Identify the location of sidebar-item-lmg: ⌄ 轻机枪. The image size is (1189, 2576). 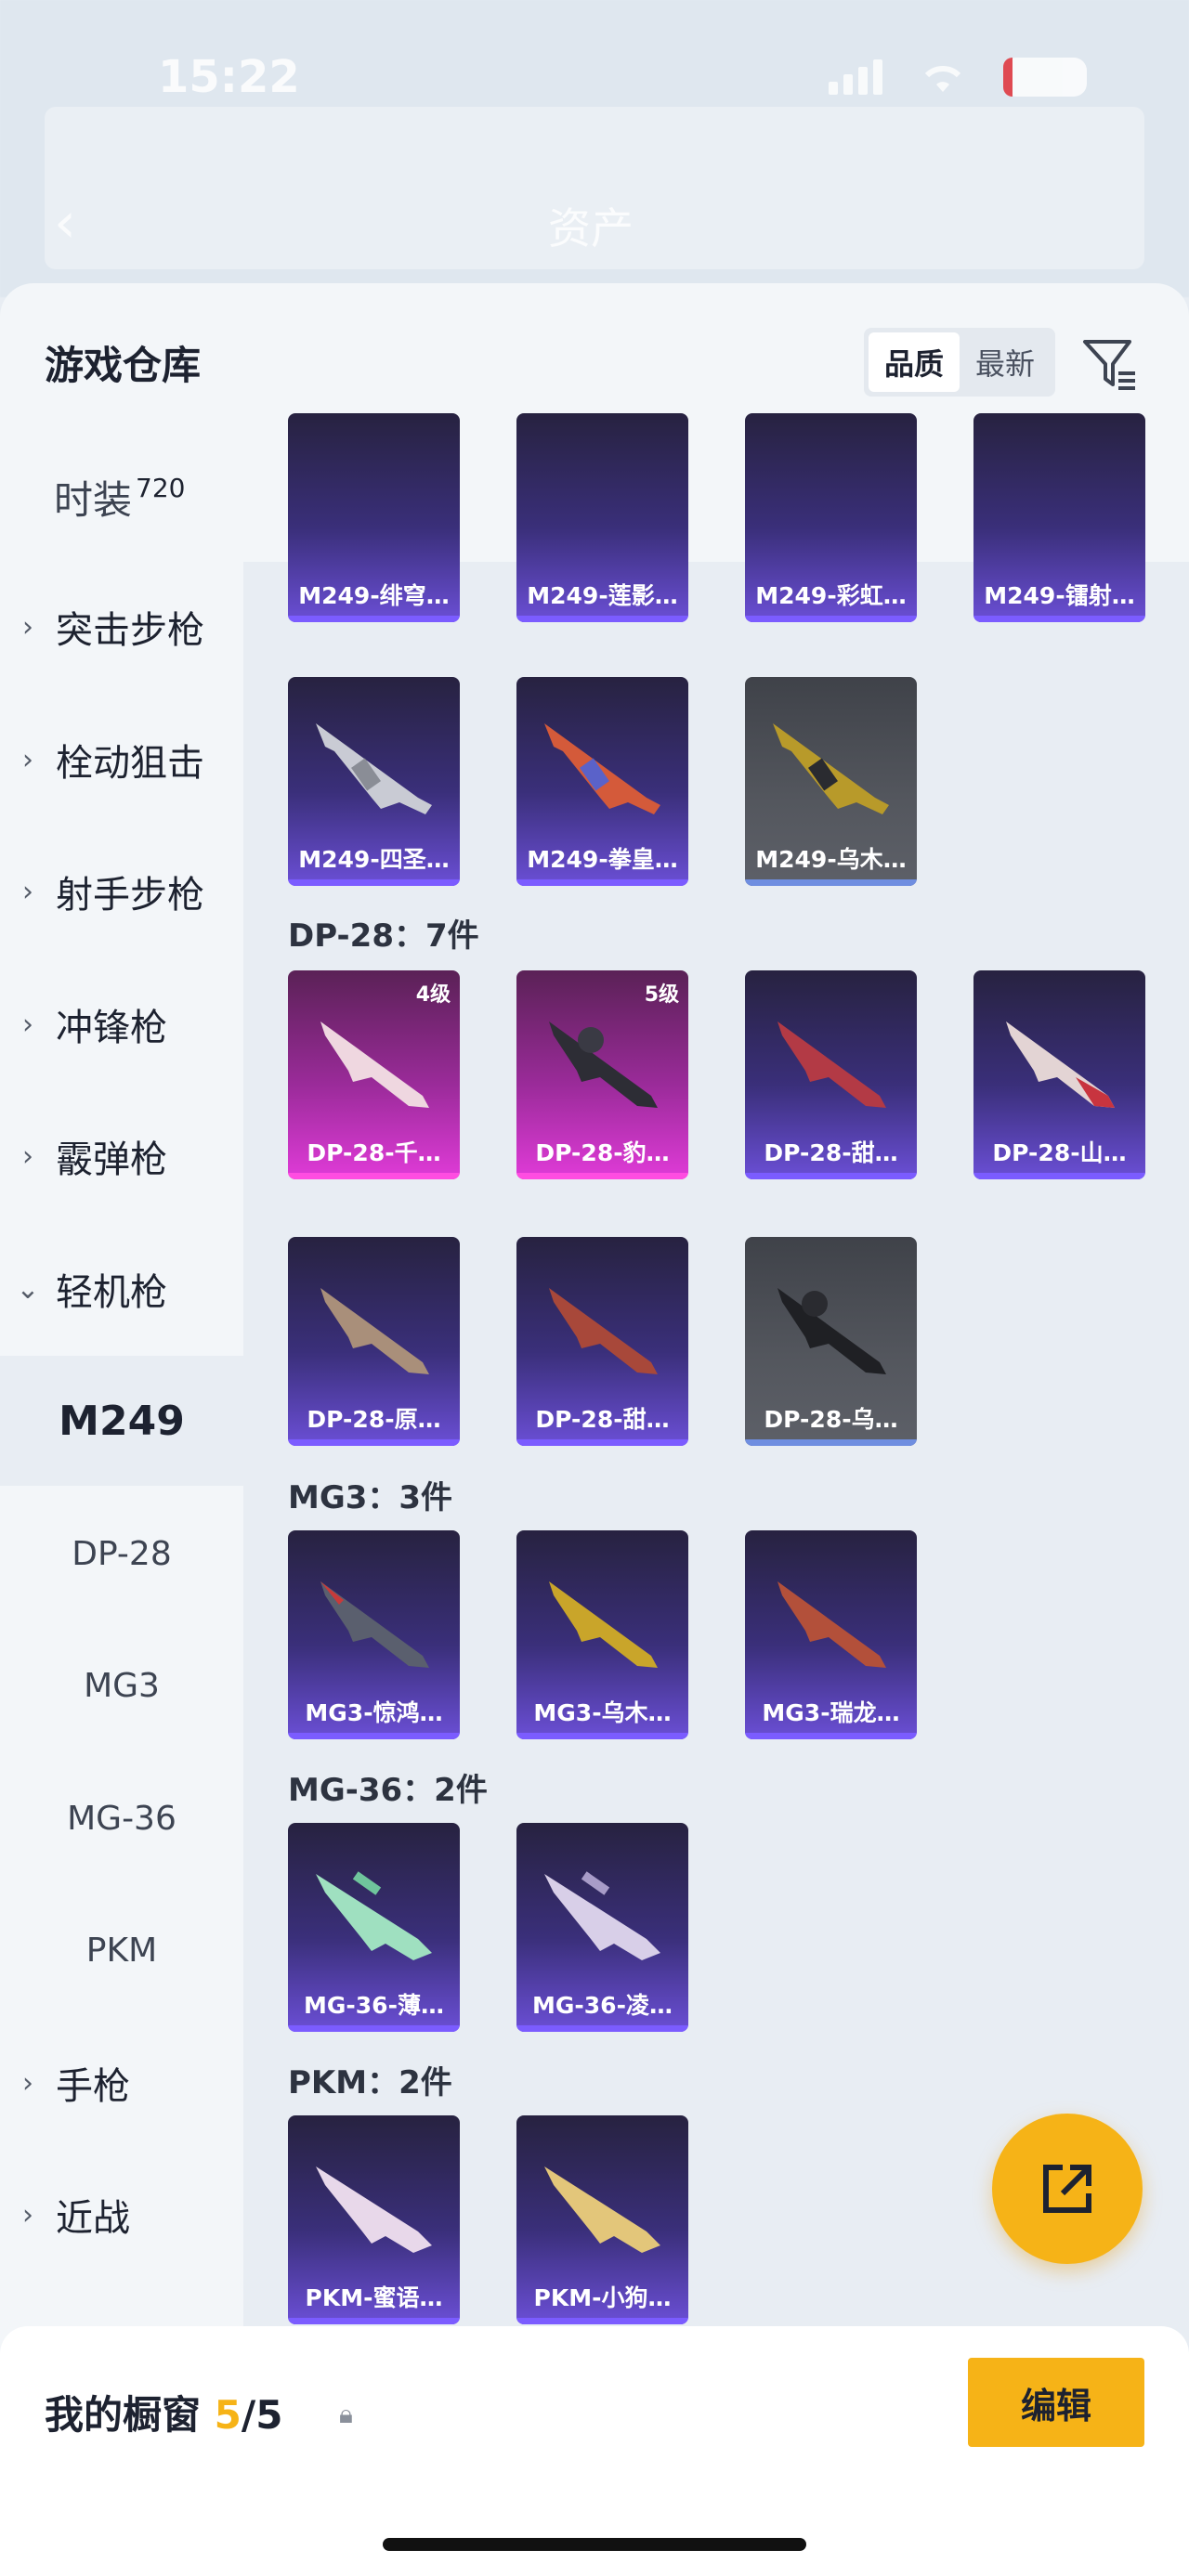
(122, 1289).